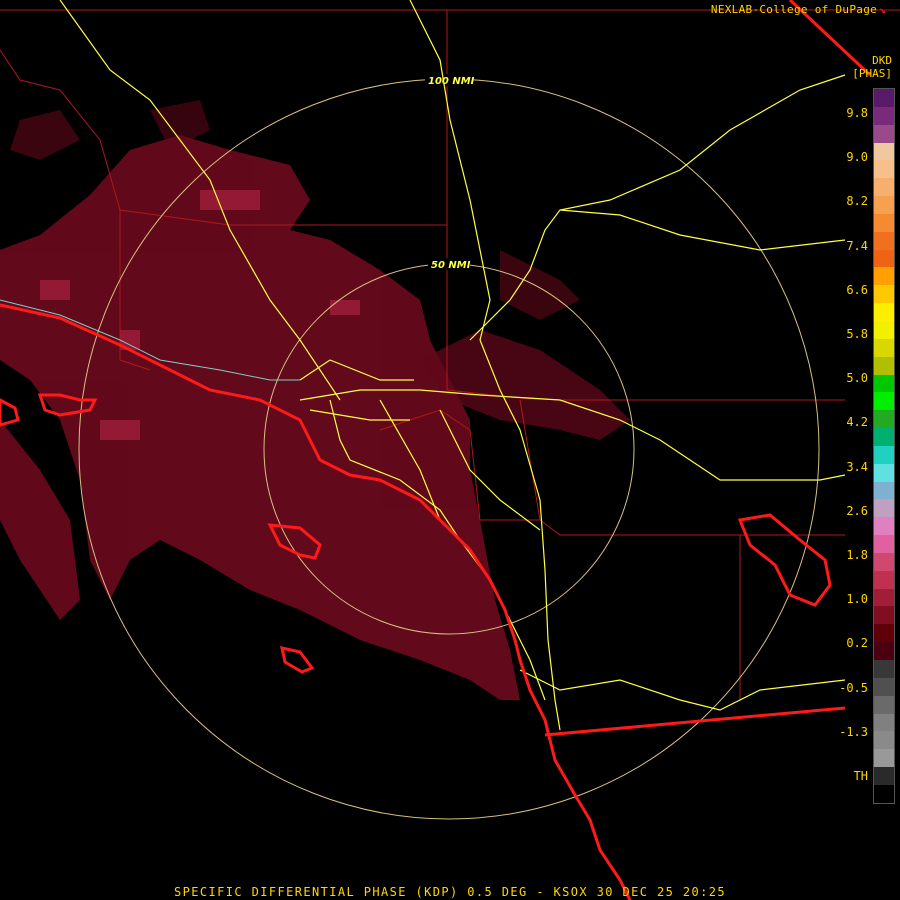  What do you see at coordinates (857, 289) in the screenshot?
I see `scale-tick-label: 6.6` at bounding box center [857, 289].